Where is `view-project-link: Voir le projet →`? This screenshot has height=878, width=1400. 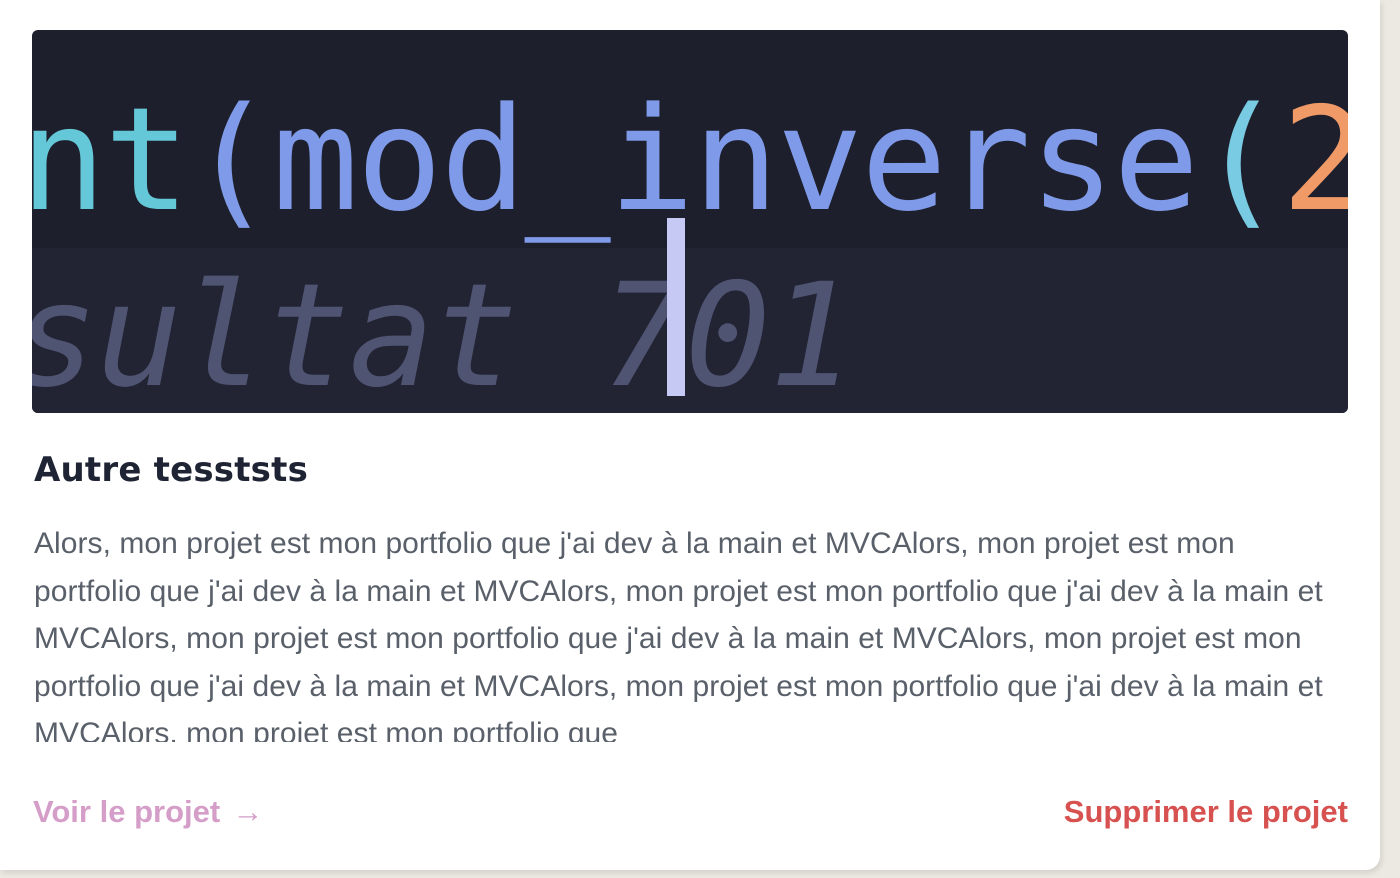
view-project-link: Voir le projet → is located at coordinates (148, 811).